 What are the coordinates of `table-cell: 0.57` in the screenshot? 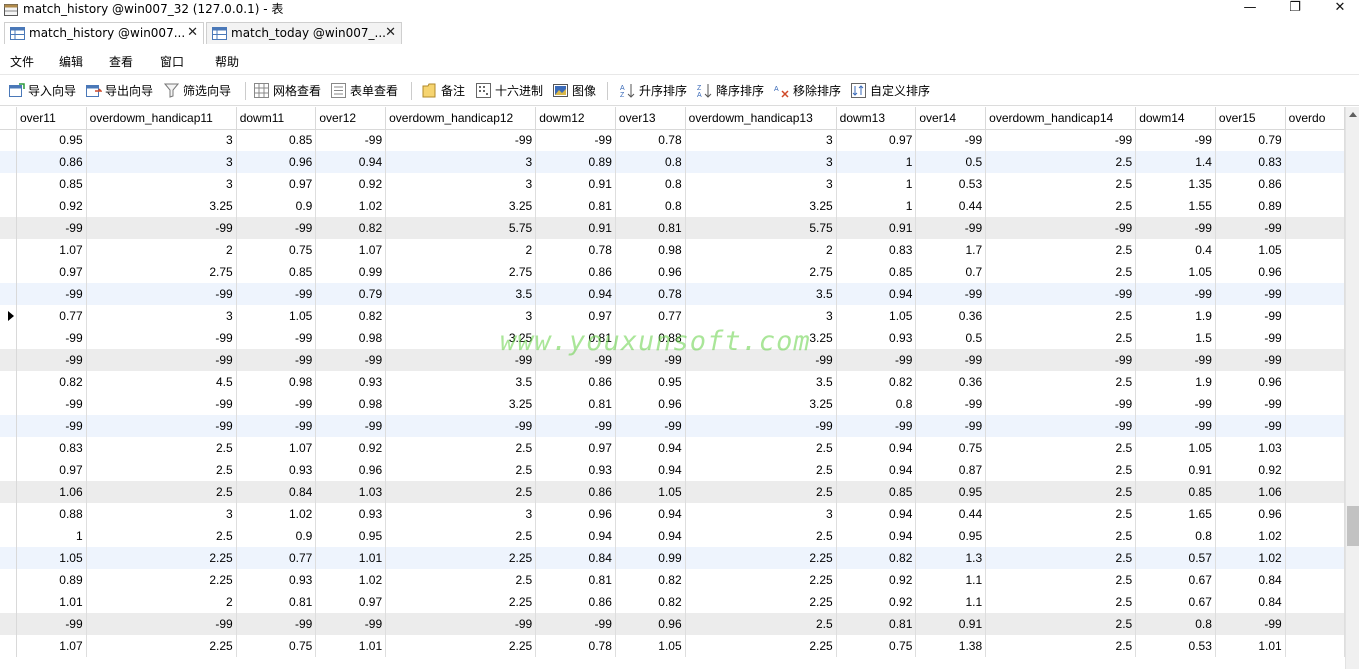 It's located at (1175, 558).